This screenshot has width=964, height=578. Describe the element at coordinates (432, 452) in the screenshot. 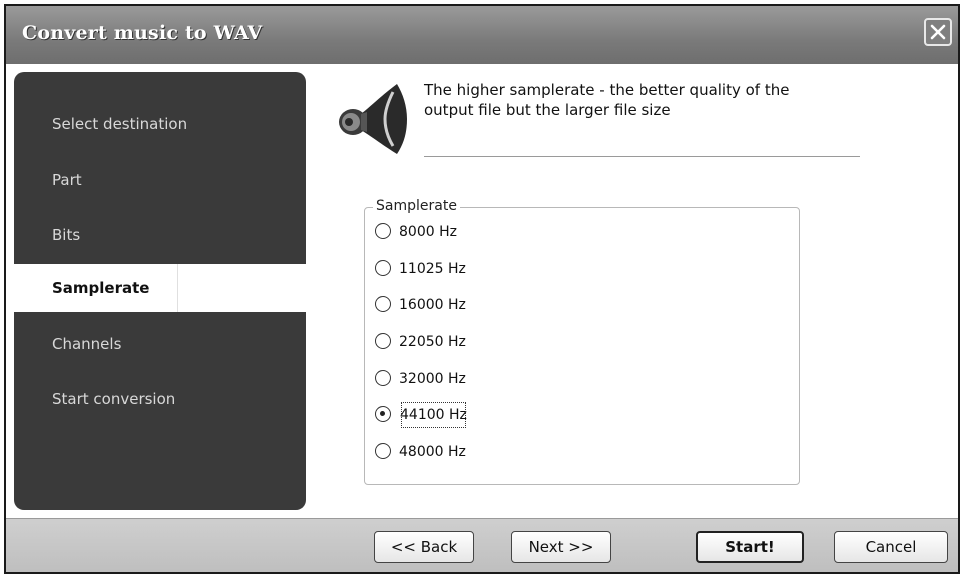

I see `radio-label: 48000 Hz` at that location.